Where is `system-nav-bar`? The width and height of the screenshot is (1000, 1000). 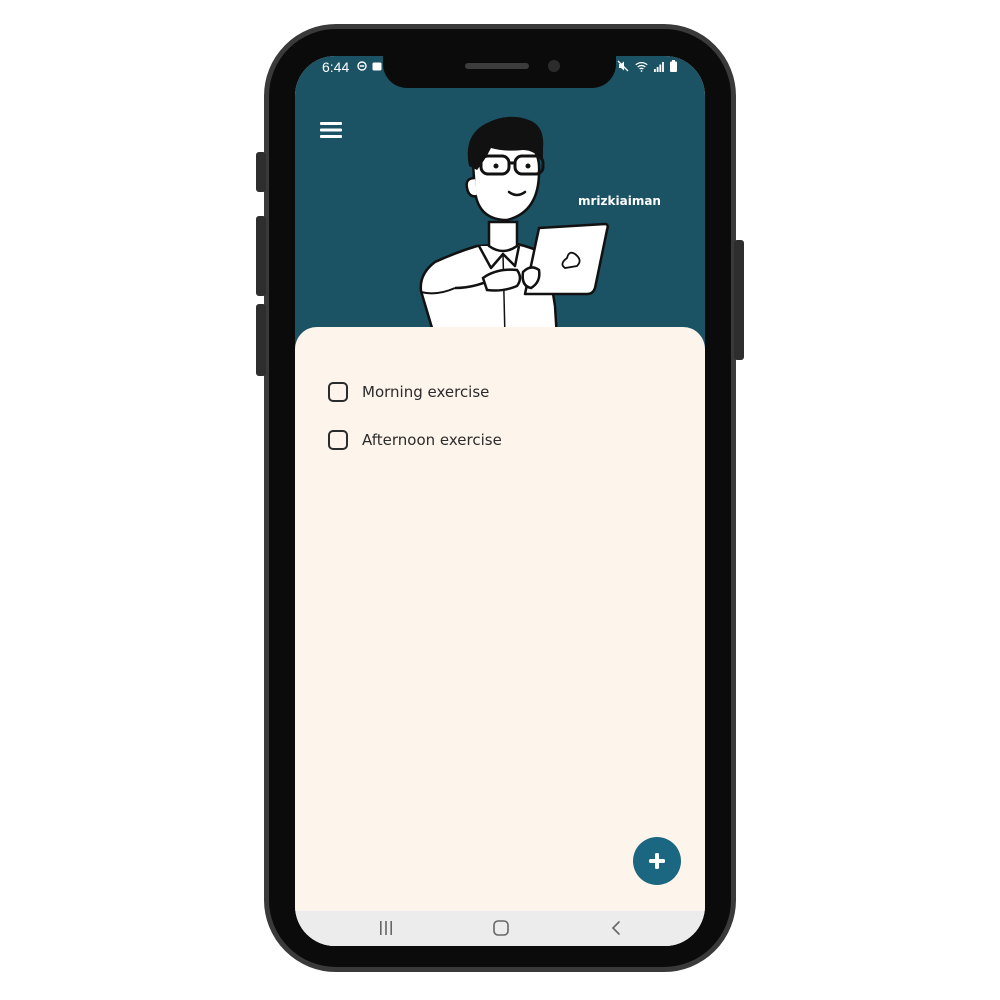
system-nav-bar is located at coordinates (500, 928).